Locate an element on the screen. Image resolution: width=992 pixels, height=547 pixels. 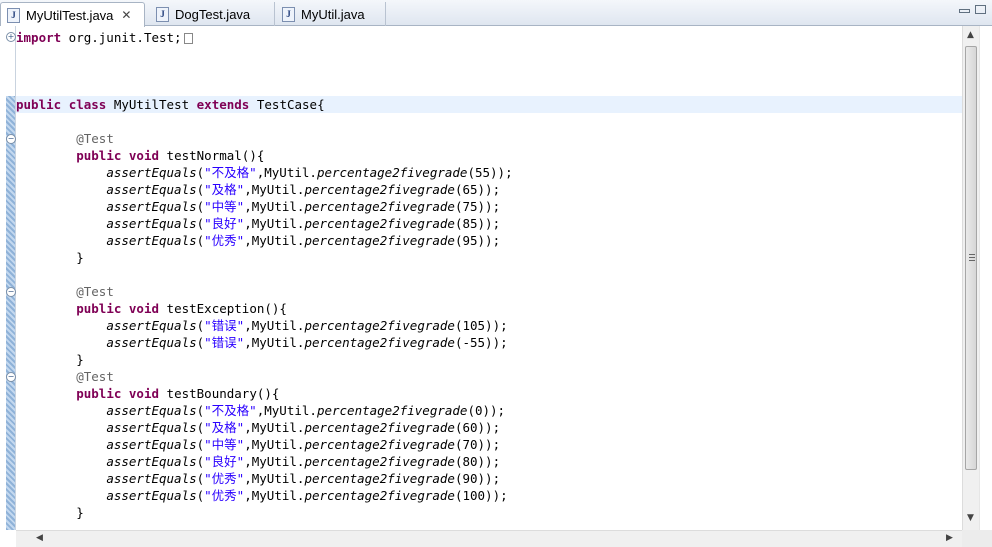
method-declaration-line: public void testException(){ is located at coordinates (181, 308).